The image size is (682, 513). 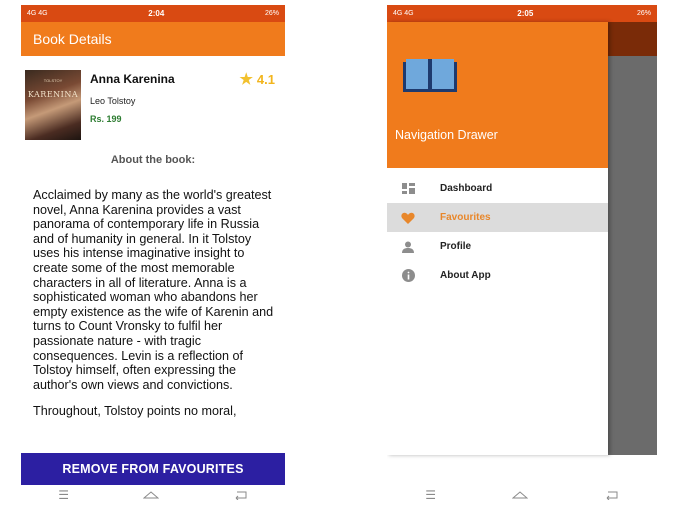 I want to click on about-heading: About the book:, so click(x=153, y=160).